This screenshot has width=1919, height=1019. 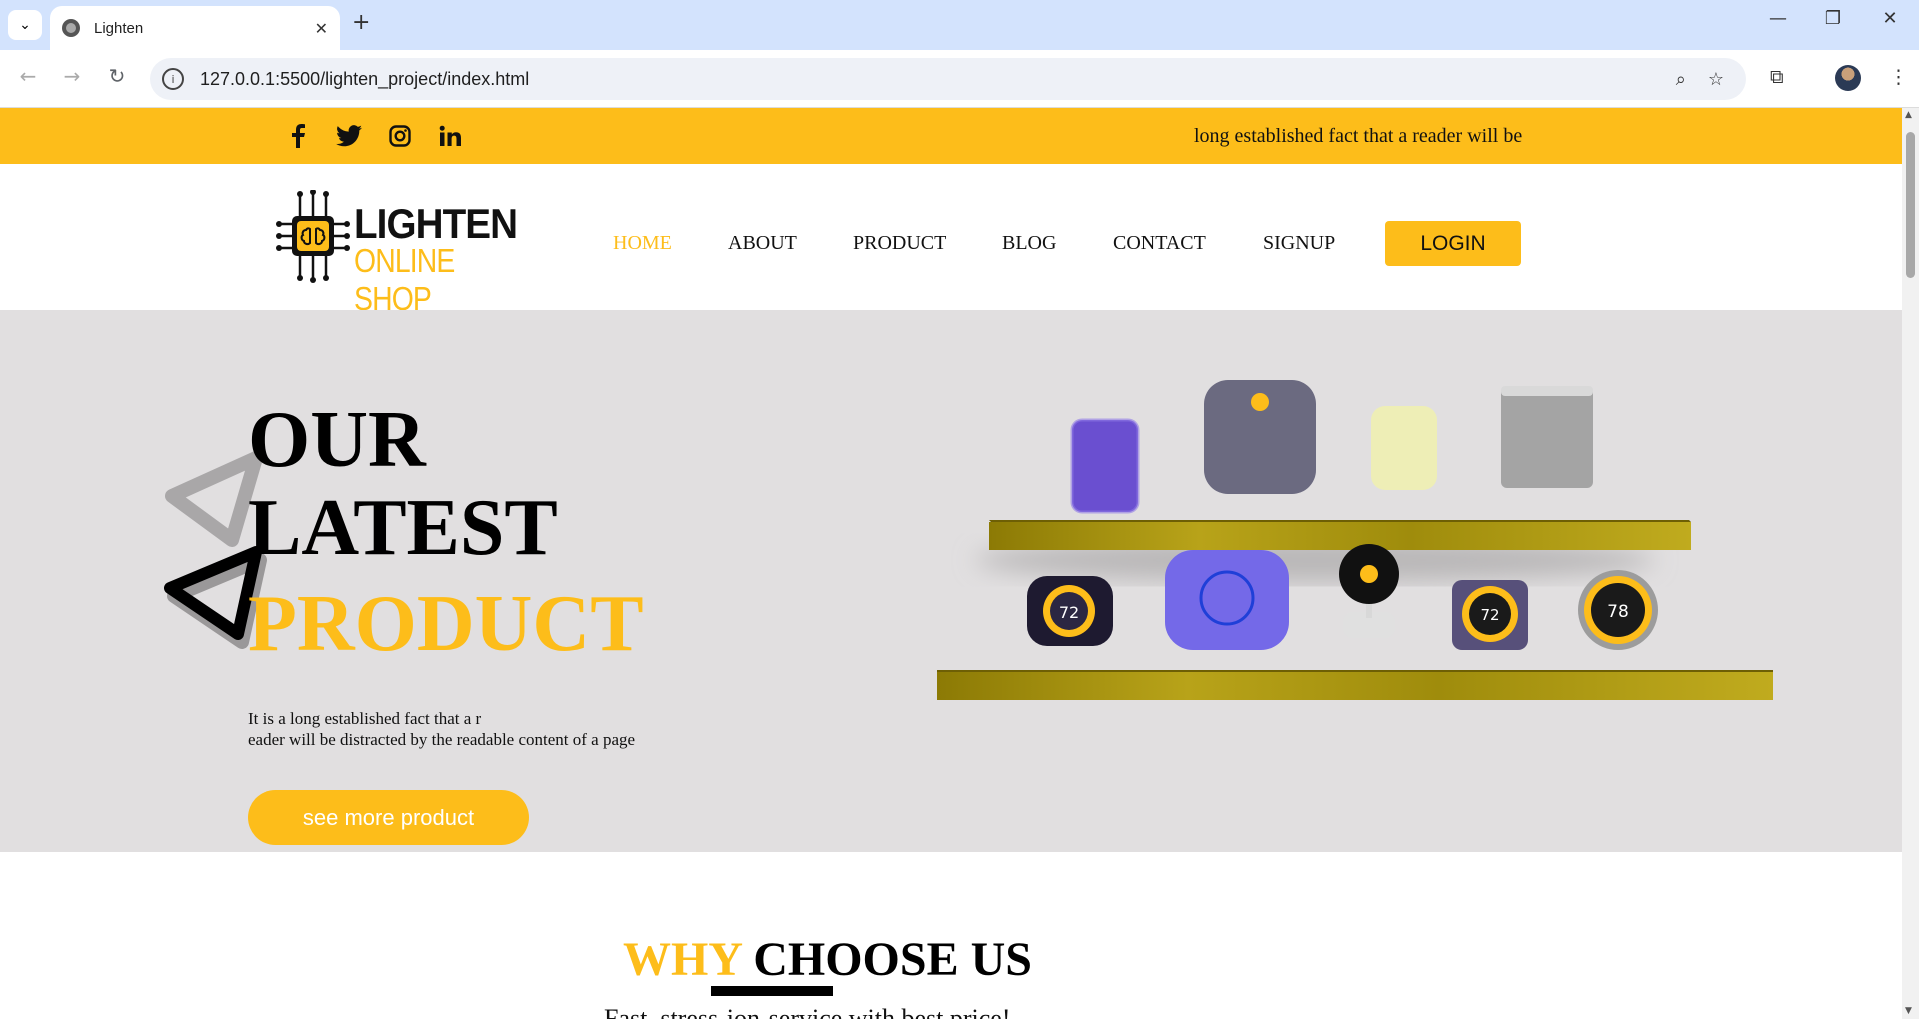 What do you see at coordinates (1681, 79) in the screenshot?
I see `zoom-icon: ⌕` at bounding box center [1681, 79].